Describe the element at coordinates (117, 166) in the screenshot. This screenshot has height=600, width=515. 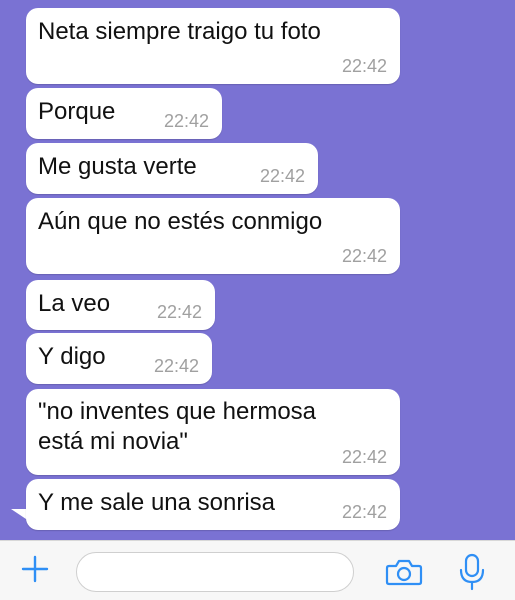
I see `message-text: Me gusta verte` at that location.